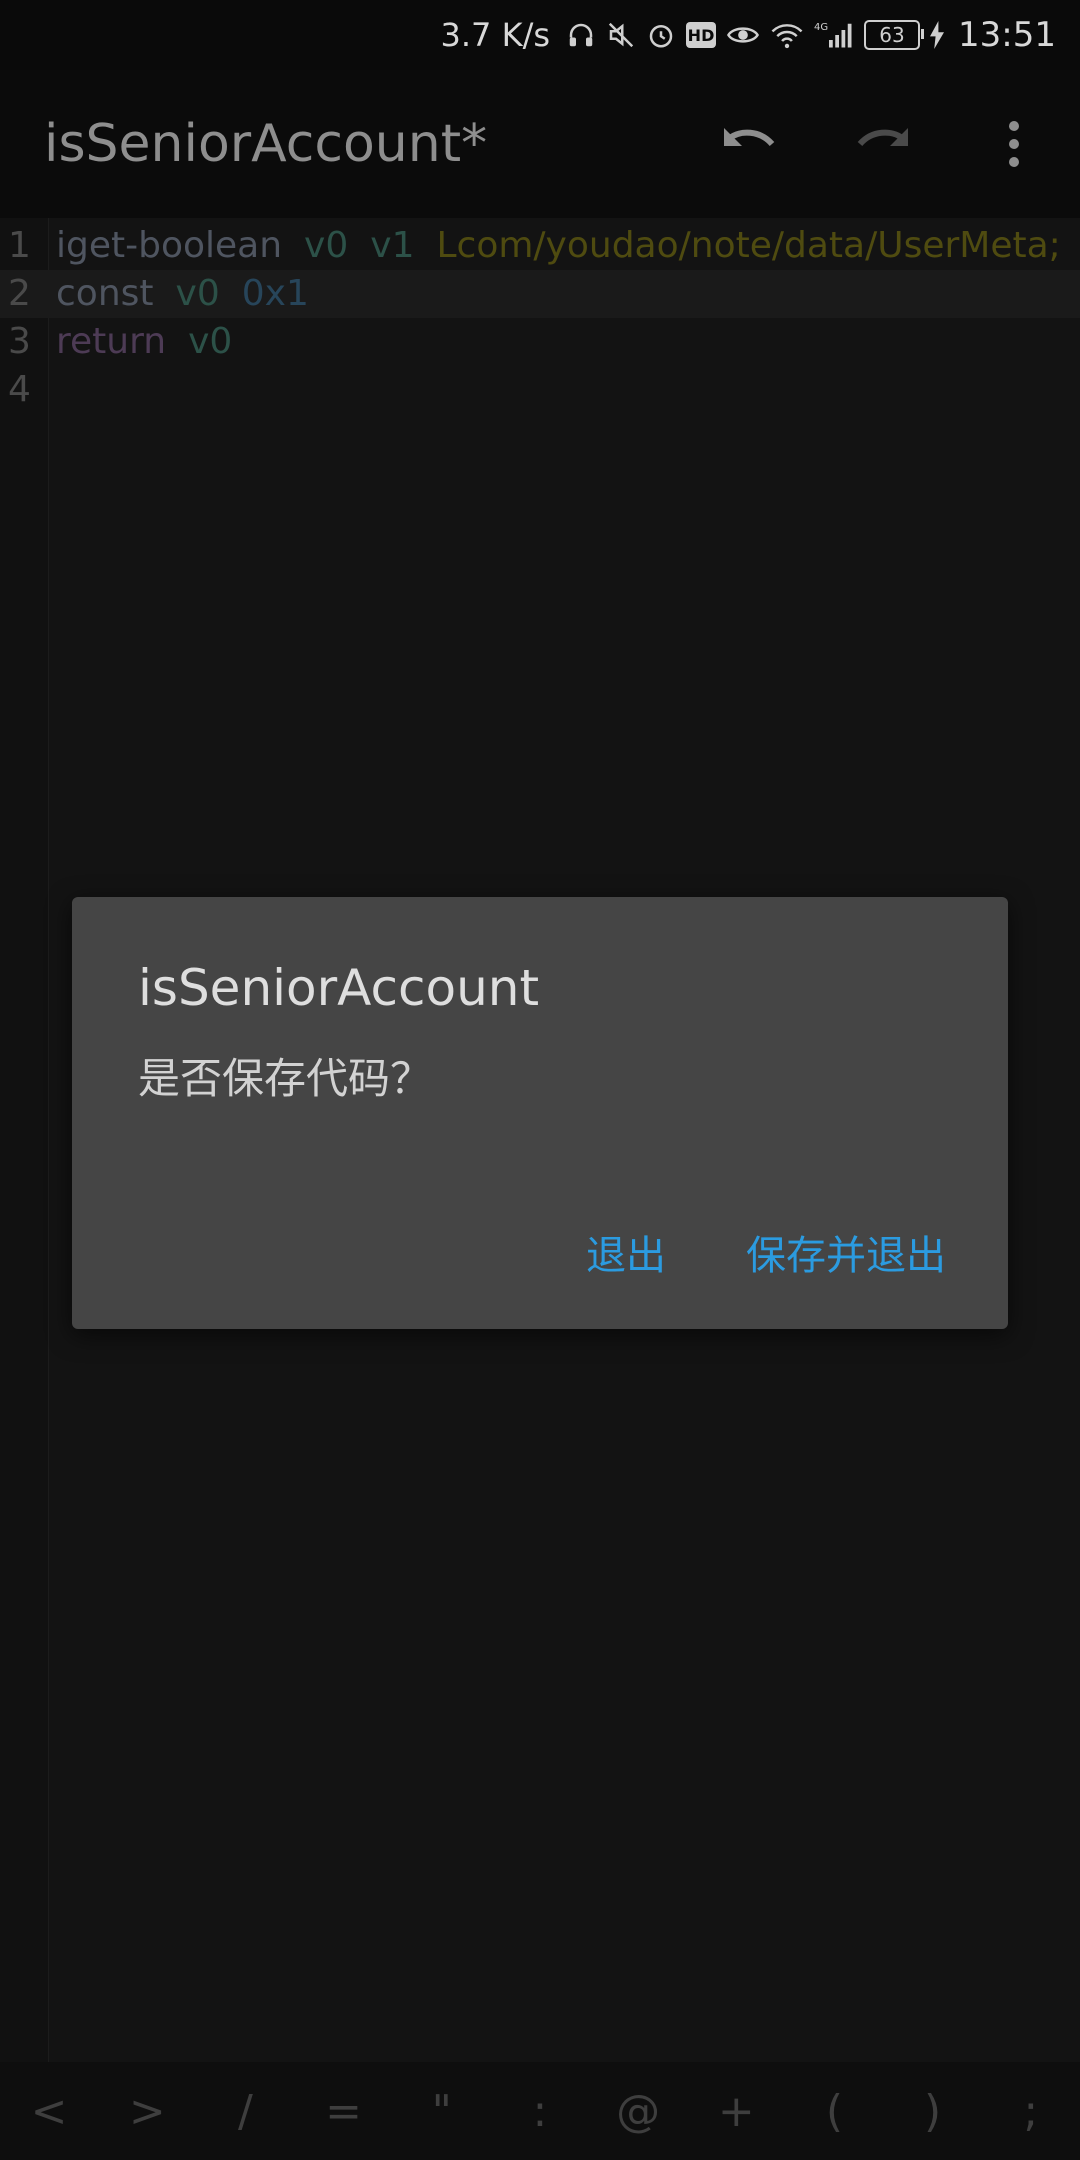  What do you see at coordinates (1007, 35) in the screenshot?
I see `clock: 13:51` at bounding box center [1007, 35].